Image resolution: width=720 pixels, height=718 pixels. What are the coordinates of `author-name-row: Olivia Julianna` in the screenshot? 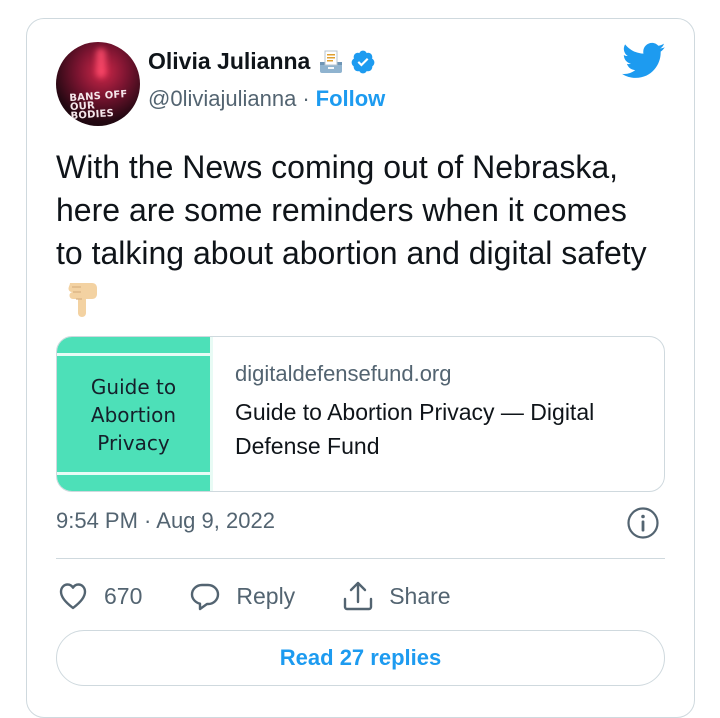 It's located at (262, 61).